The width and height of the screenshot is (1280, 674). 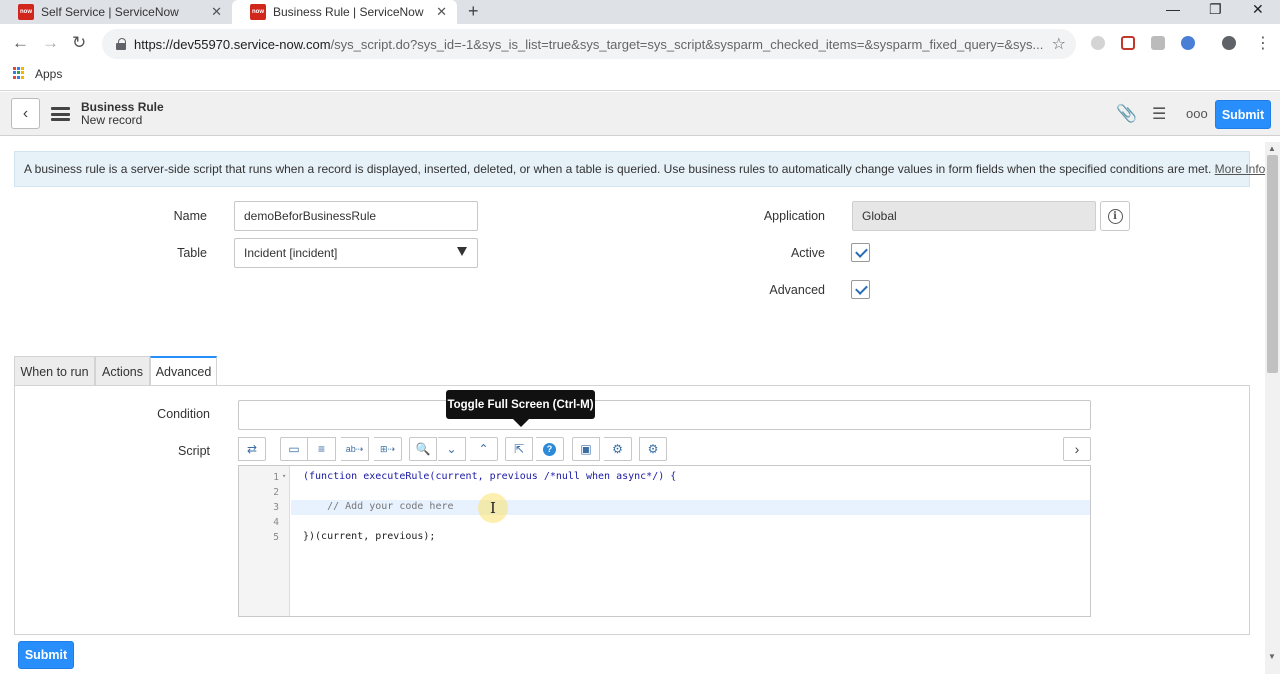 What do you see at coordinates (1188, 43) in the screenshot?
I see `star-extension-icon` at bounding box center [1188, 43].